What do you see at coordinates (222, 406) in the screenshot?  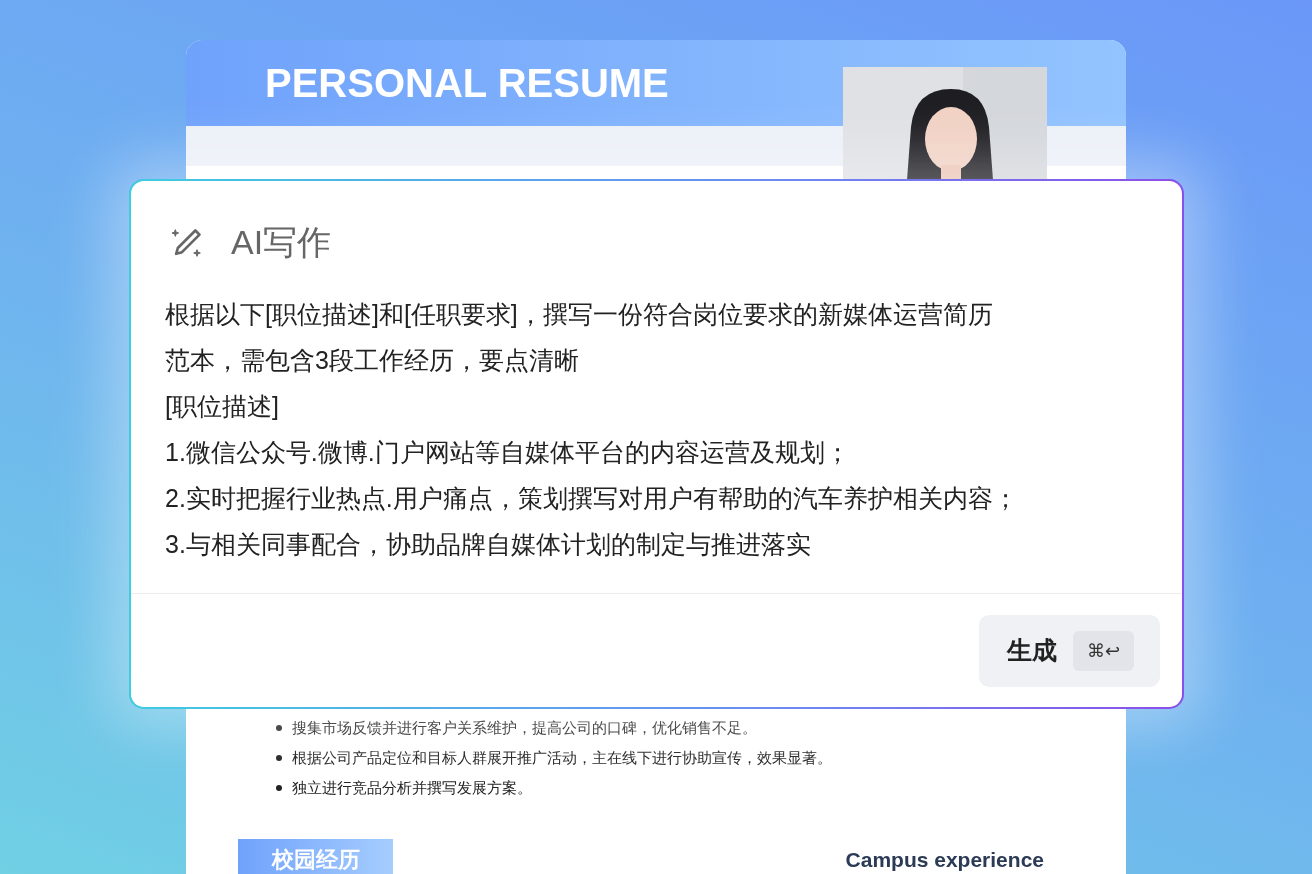 I see `prompt-line: [职位描述]` at bounding box center [222, 406].